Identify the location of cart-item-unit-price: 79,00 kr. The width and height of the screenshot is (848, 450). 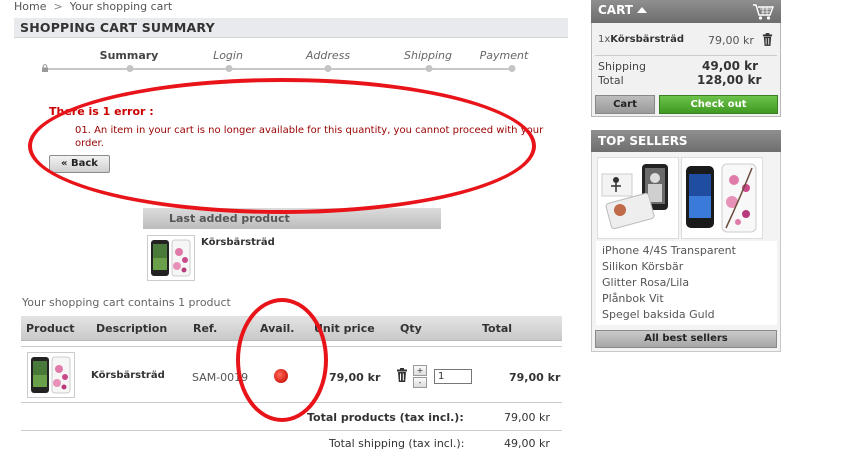
(355, 377).